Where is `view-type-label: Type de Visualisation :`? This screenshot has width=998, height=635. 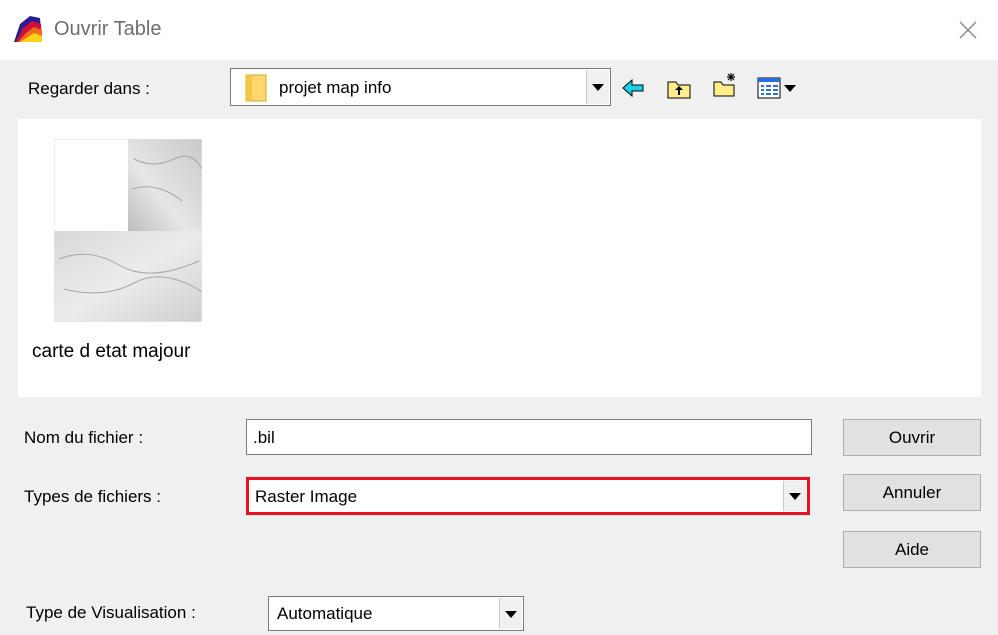
view-type-label: Type de Visualisation : is located at coordinates (111, 612).